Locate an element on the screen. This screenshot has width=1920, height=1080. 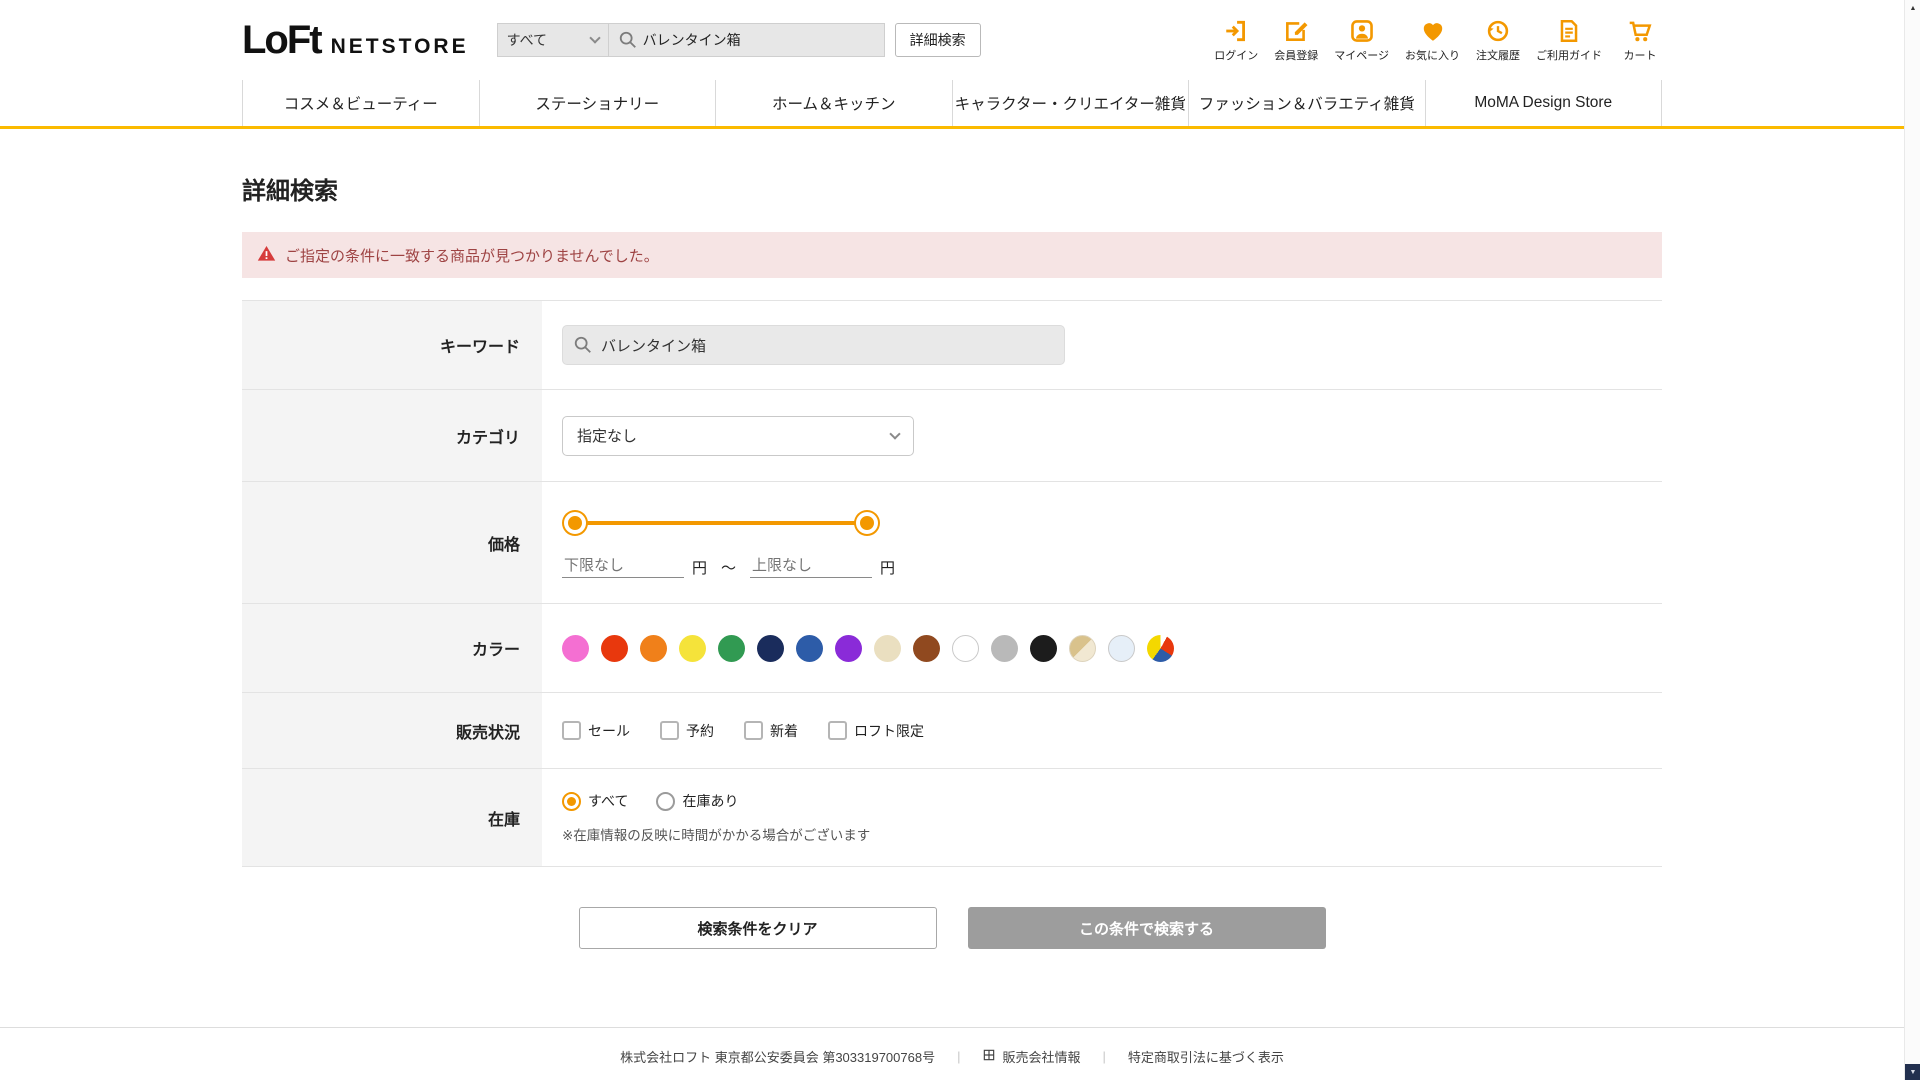
color-swatch-gray is located at coordinates (1004, 648).